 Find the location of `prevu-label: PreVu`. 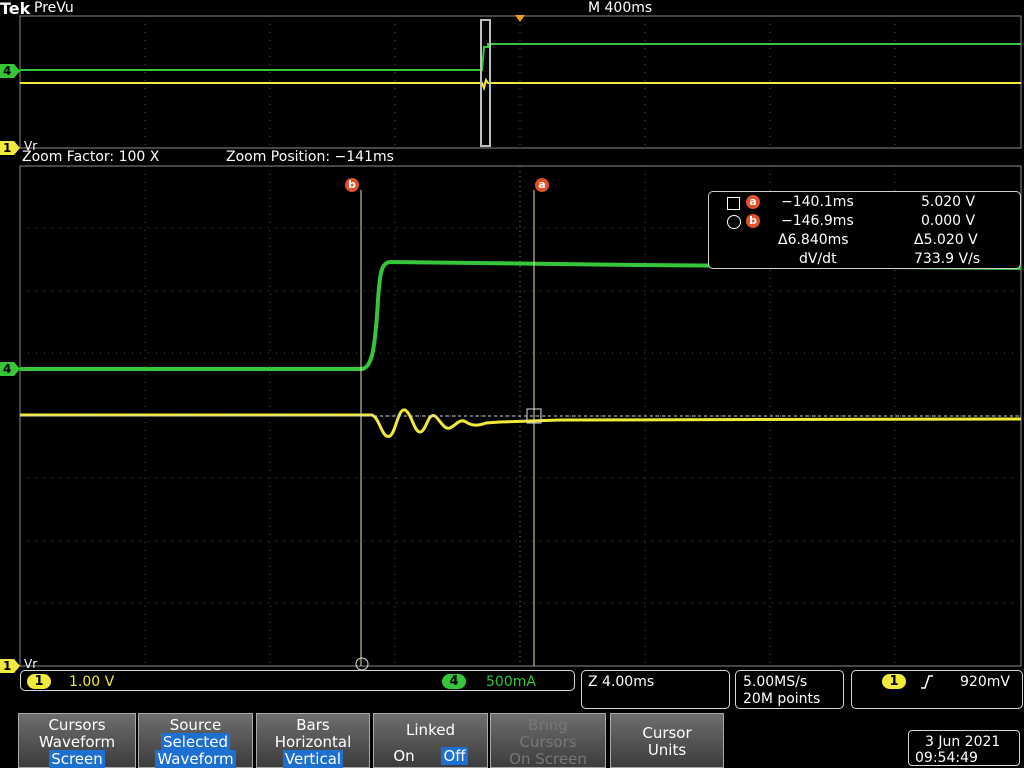

prevu-label: PreVu is located at coordinates (54, 8).